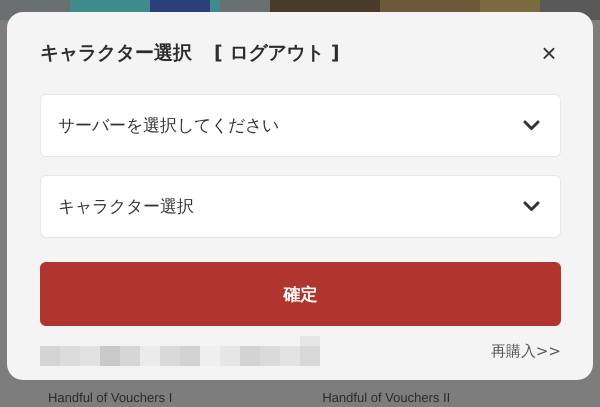 This screenshot has width=600, height=407. Describe the element at coordinates (386, 397) in the screenshot. I see `item-title: Handful of Vouchers II` at that location.